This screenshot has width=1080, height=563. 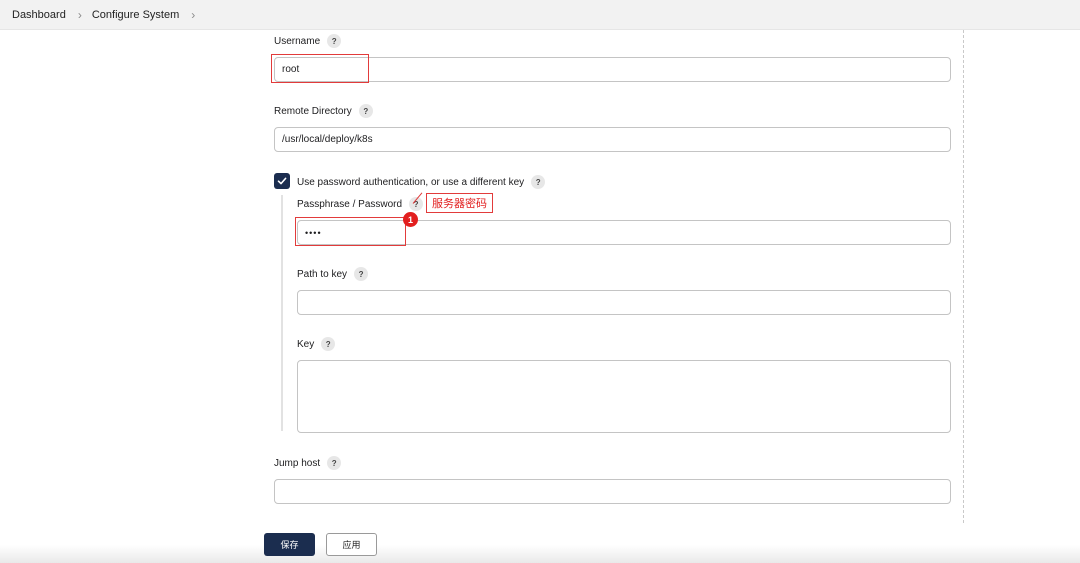 I want to click on username-label: Username, so click(x=297, y=41).